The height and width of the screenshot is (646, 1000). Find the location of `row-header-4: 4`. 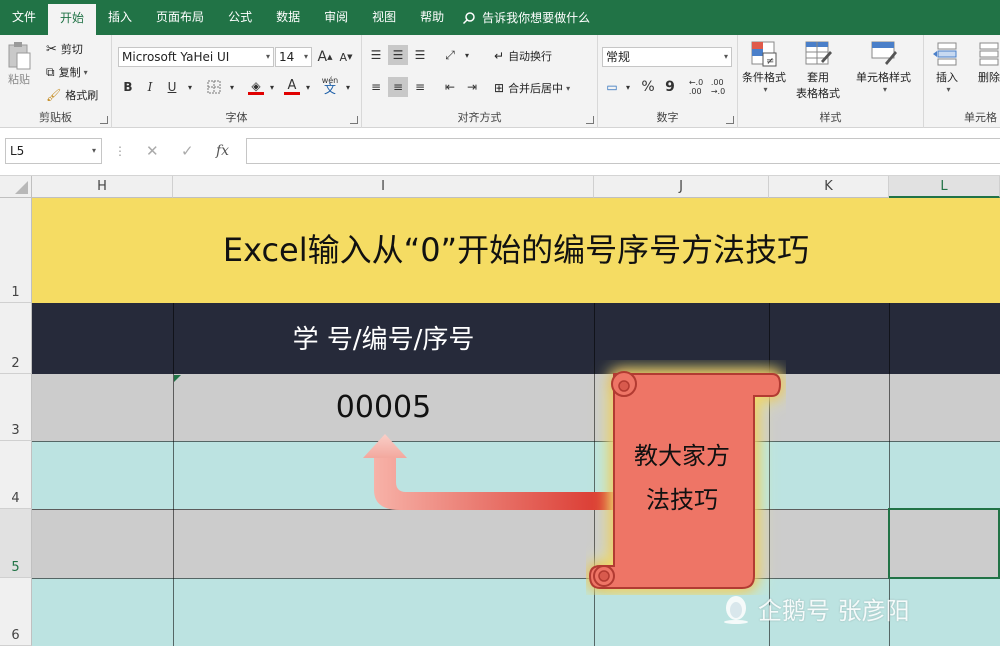

row-header-4: 4 is located at coordinates (16, 475).